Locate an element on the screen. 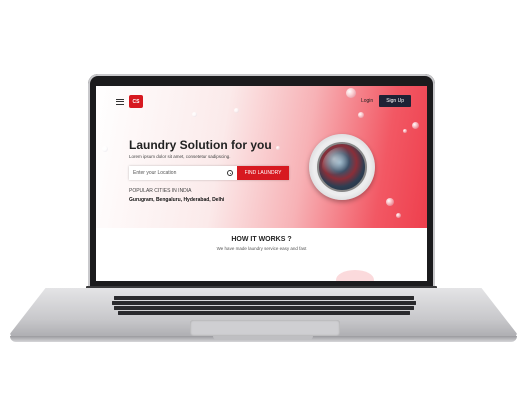 The height and width of the screenshot is (401, 527). laptop-notch is located at coordinates (263, 338).